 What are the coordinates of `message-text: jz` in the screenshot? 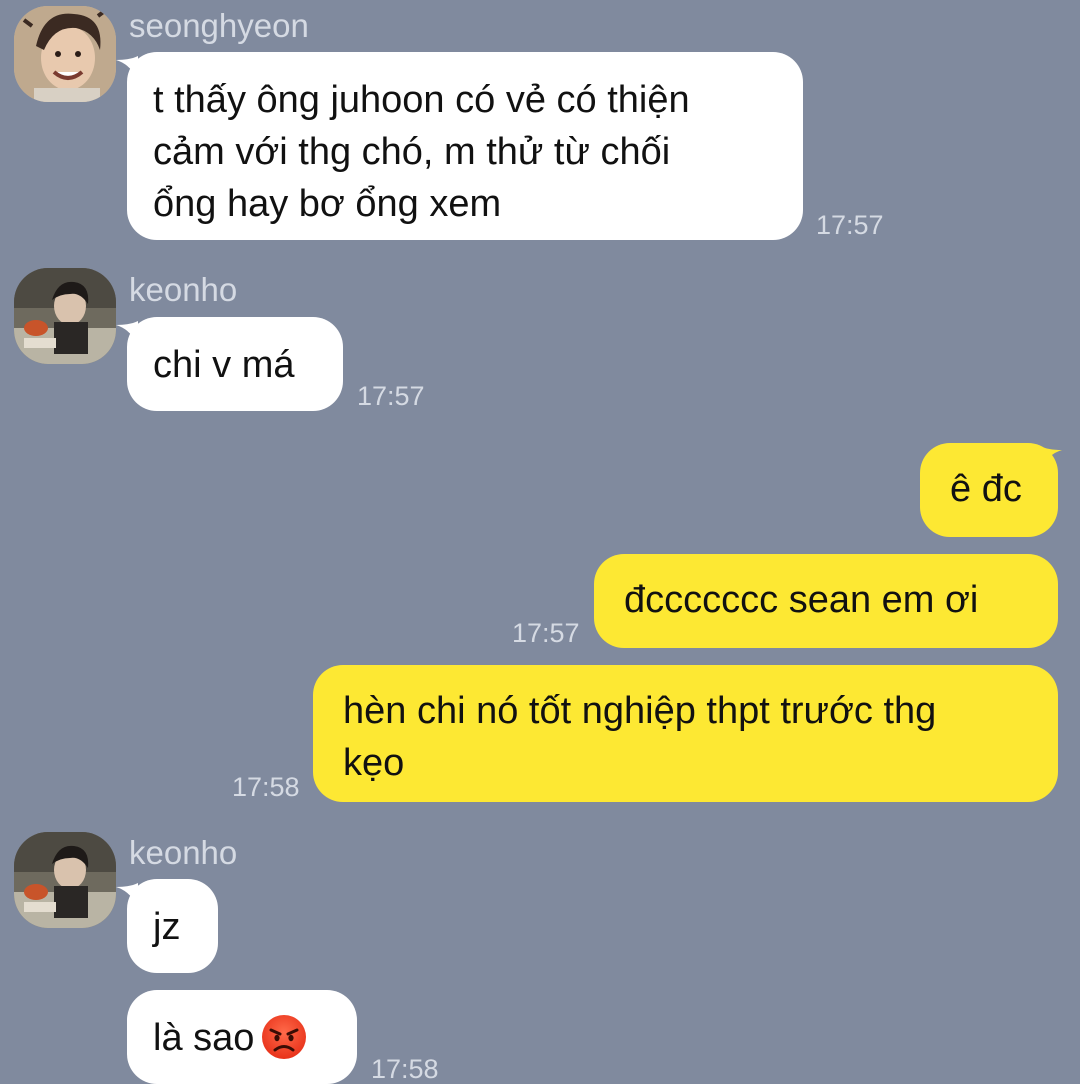 It's located at (167, 927).